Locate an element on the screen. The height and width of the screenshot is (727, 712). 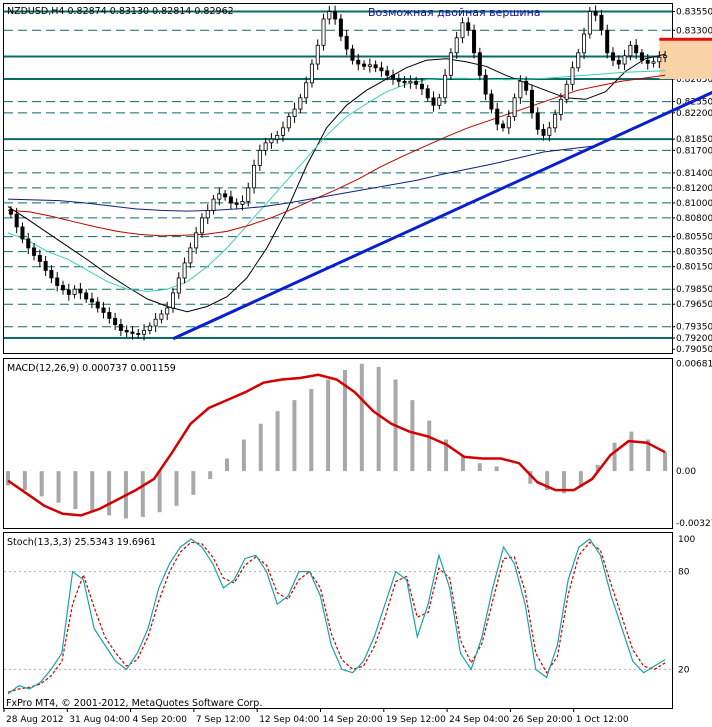
stoch-tick-label: 100 is located at coordinates (686, 540).